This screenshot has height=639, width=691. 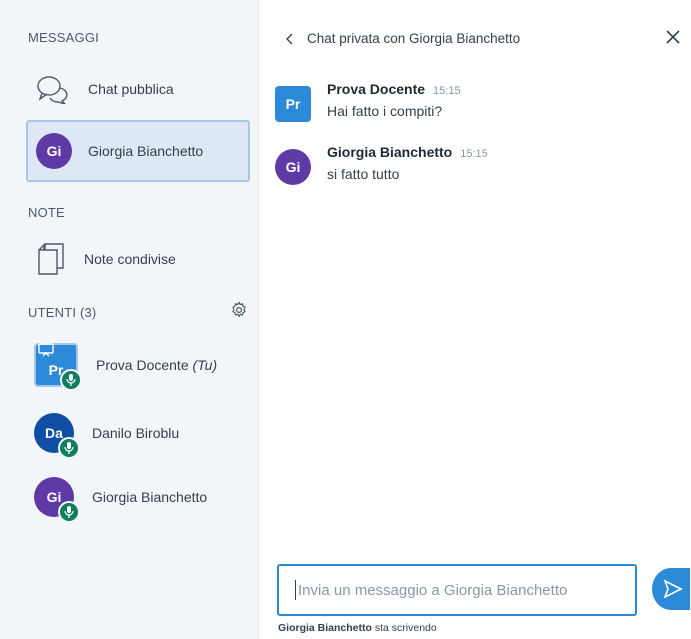 What do you see at coordinates (130, 259) in the screenshot?
I see `shared-notes-label: Note condivise` at bounding box center [130, 259].